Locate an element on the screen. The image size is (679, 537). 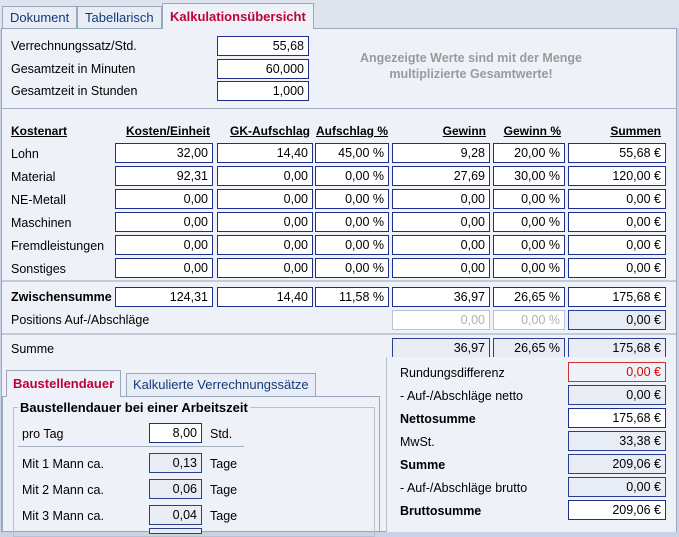
header-gewinn: Gewinn is located at coordinates (464, 131).